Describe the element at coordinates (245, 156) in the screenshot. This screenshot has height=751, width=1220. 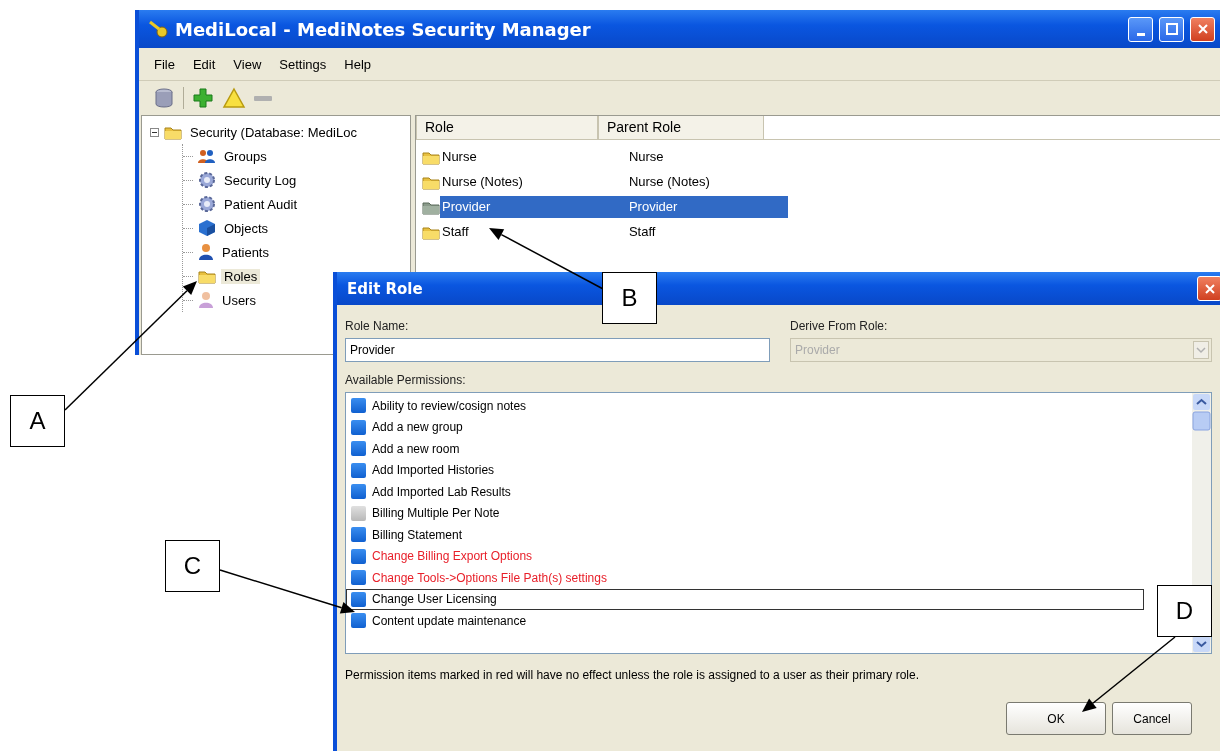
I see `tree-item: Groups` at that location.